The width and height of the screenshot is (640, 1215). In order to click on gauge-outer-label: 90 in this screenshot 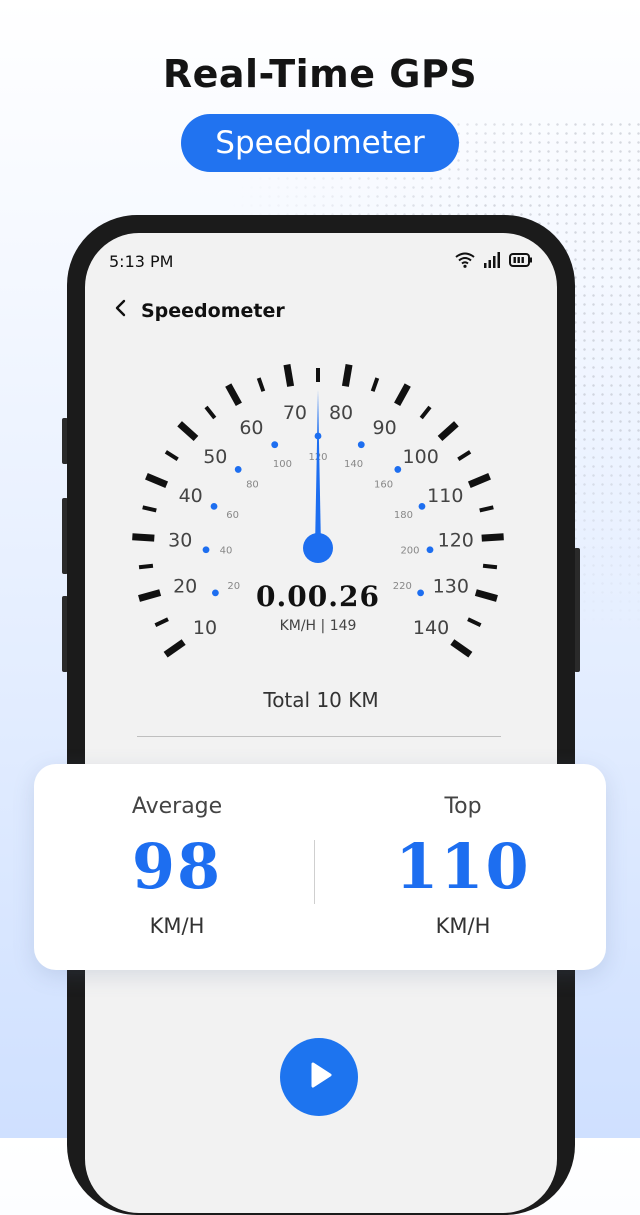, I will do `click(384, 428)`.